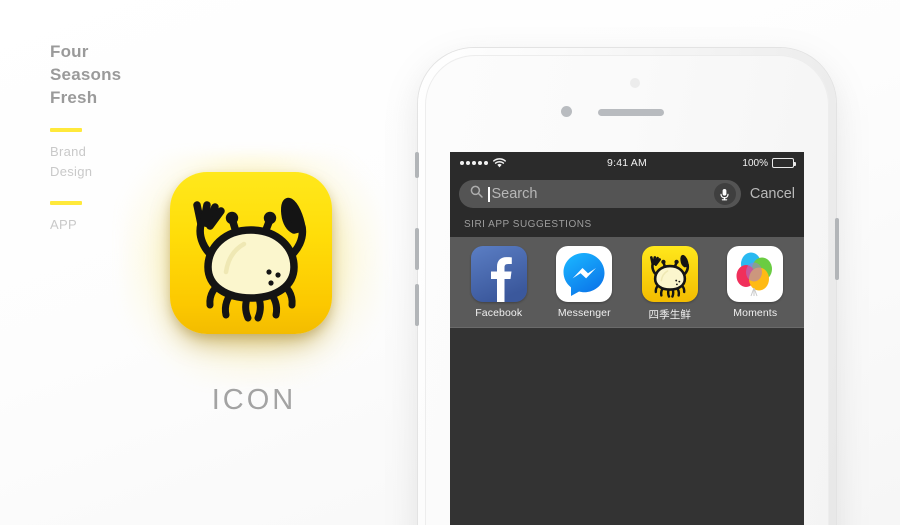 The height and width of the screenshot is (525, 900). I want to click on divider-yellow-bottom, so click(66, 203).